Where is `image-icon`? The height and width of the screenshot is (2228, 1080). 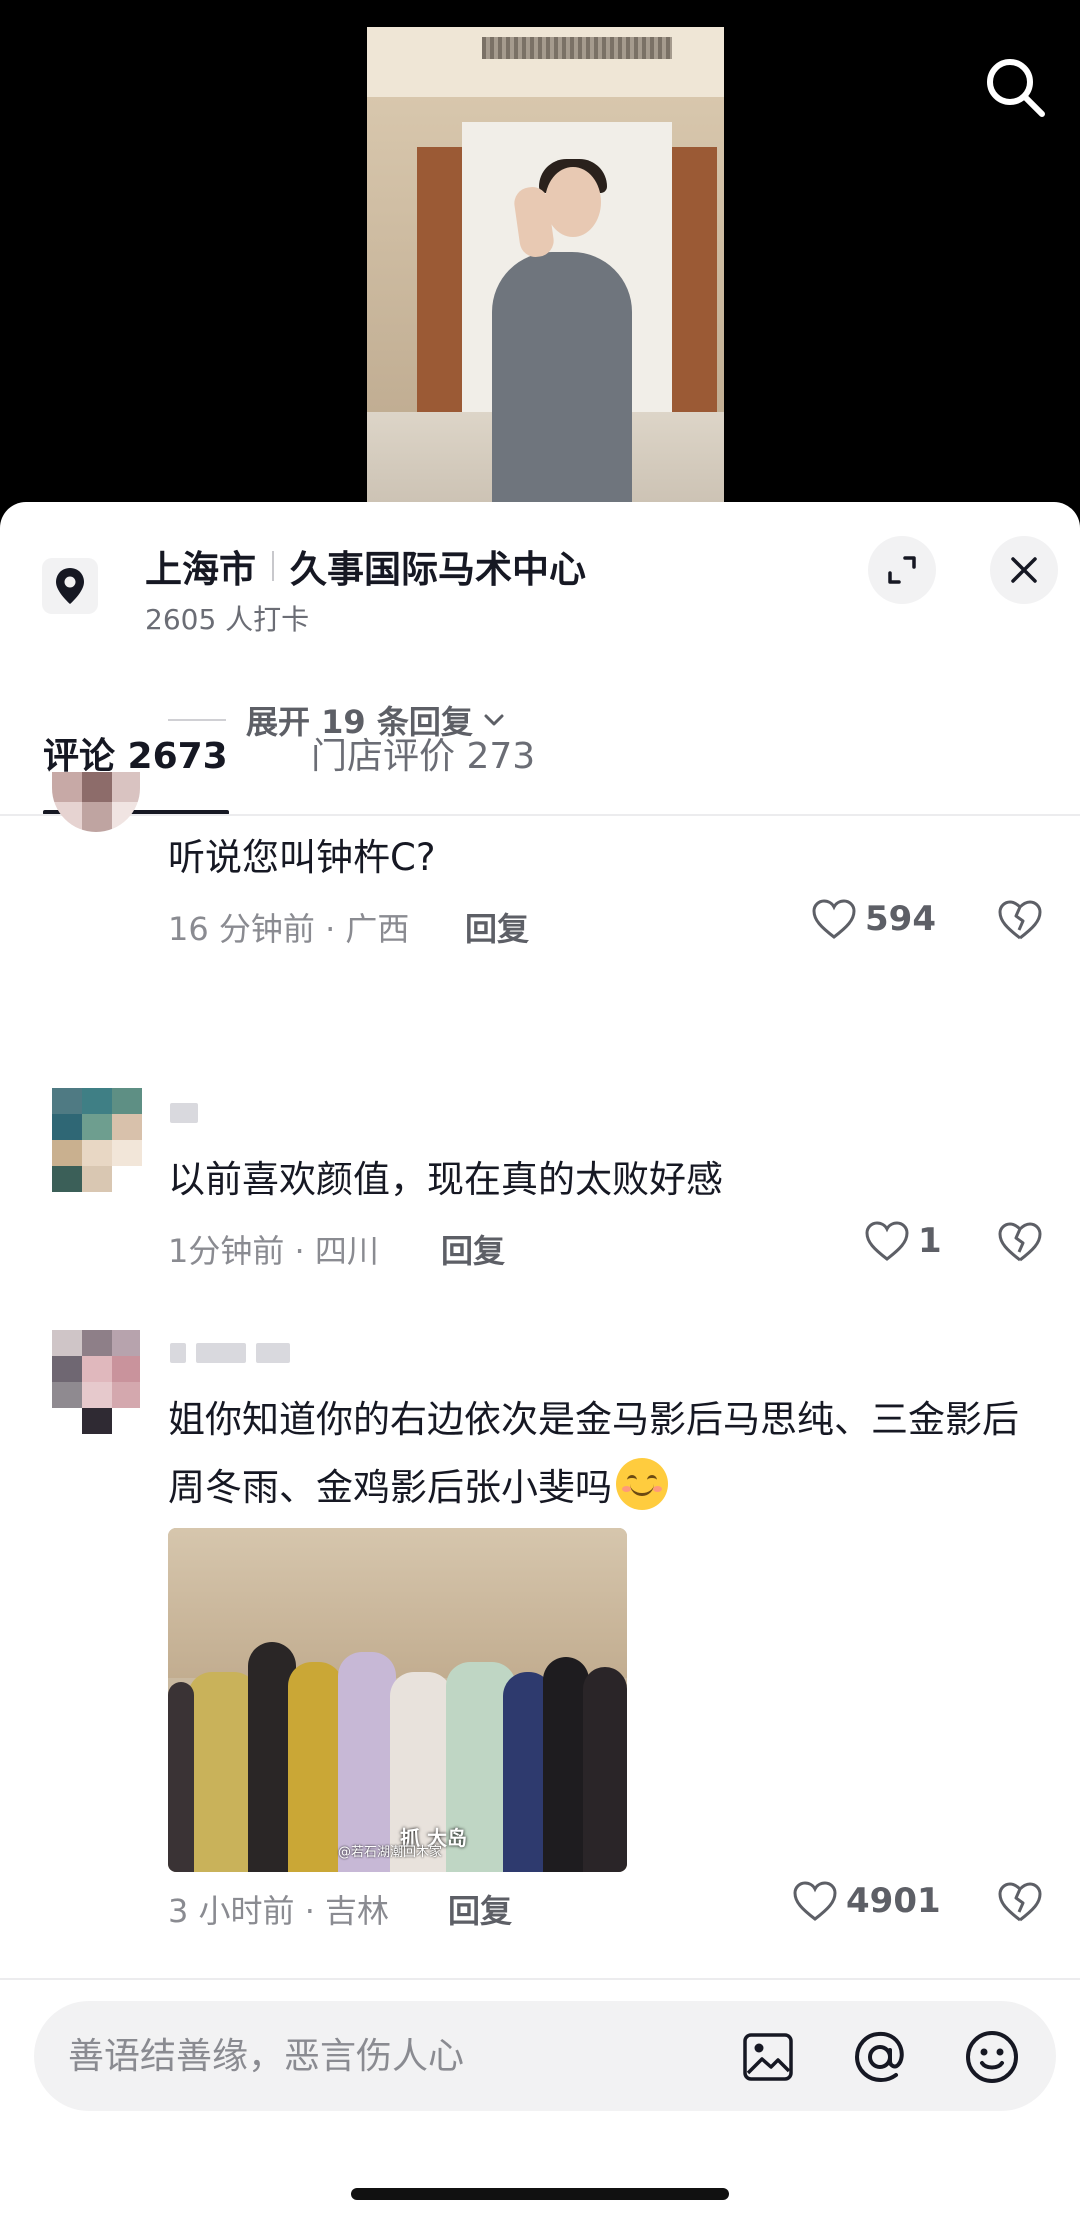
image-icon is located at coordinates (768, 2057).